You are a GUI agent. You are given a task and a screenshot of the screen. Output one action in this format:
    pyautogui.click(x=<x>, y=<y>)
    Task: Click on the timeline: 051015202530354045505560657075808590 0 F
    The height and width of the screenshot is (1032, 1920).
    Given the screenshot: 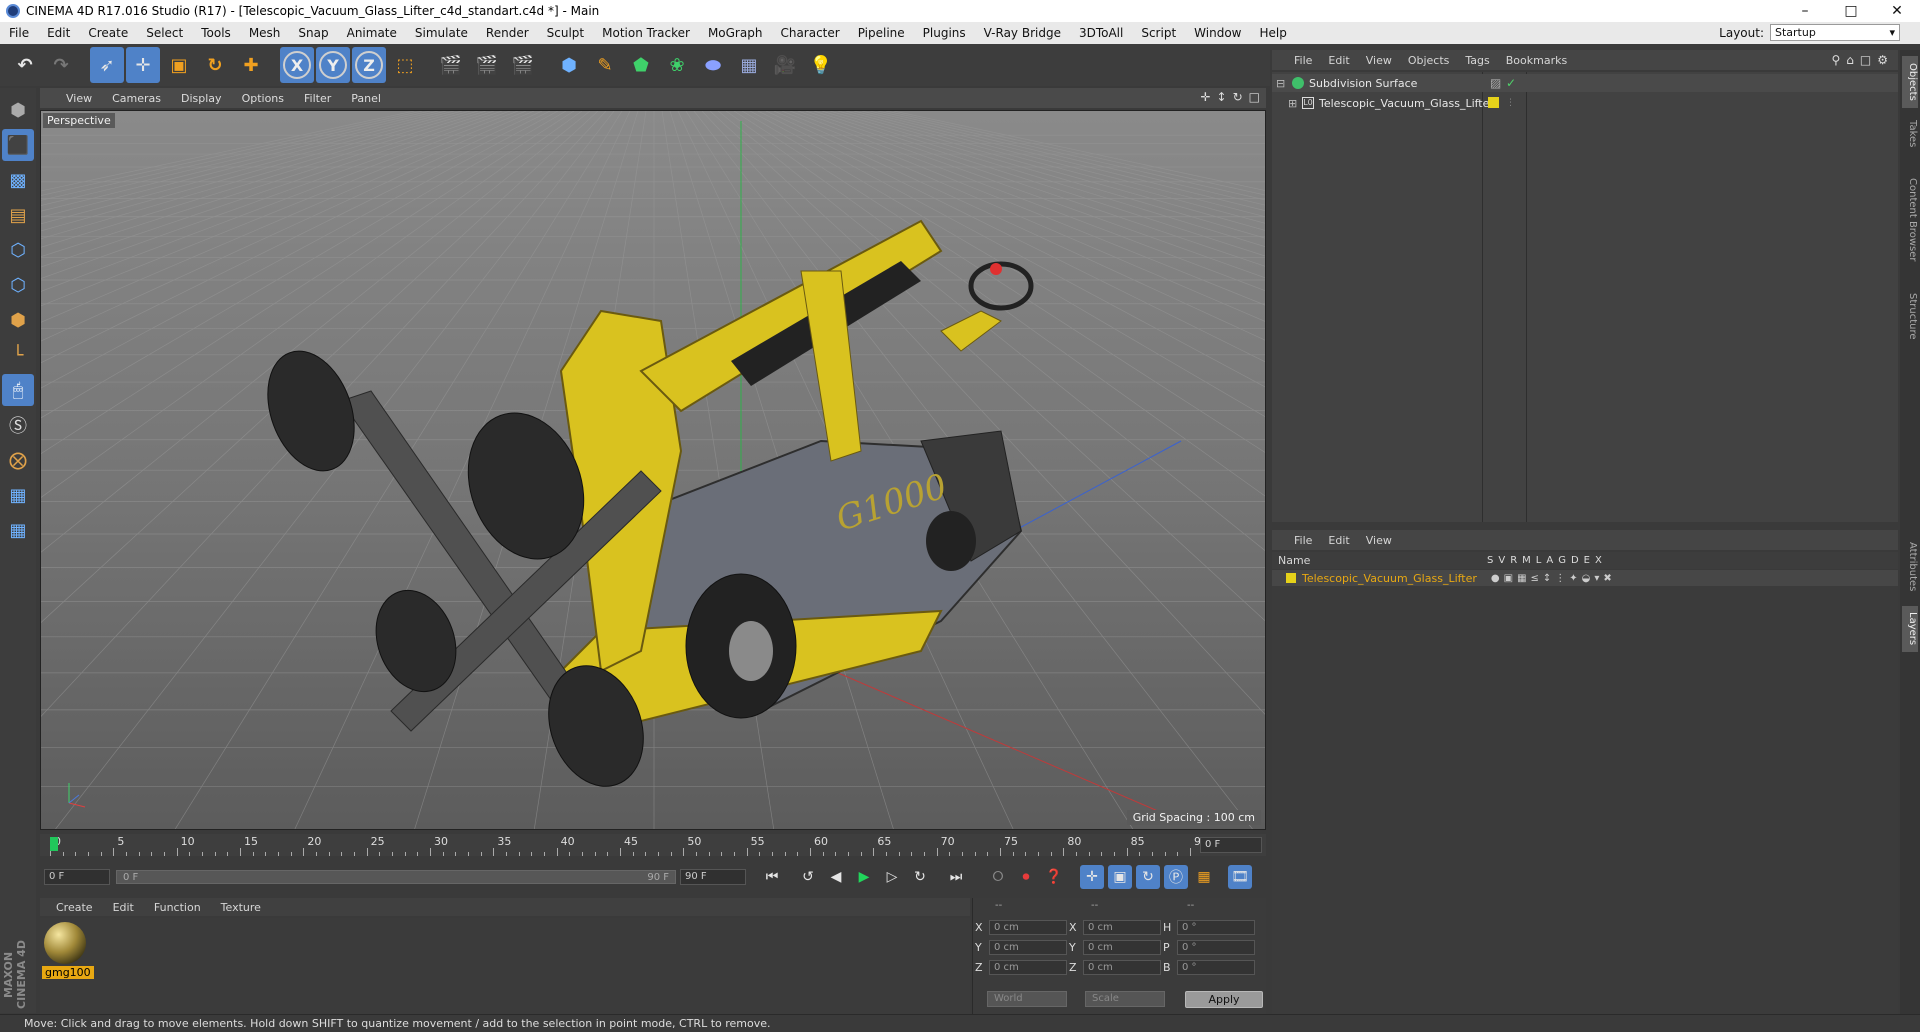 What is the action you would take?
    pyautogui.click(x=653, y=845)
    